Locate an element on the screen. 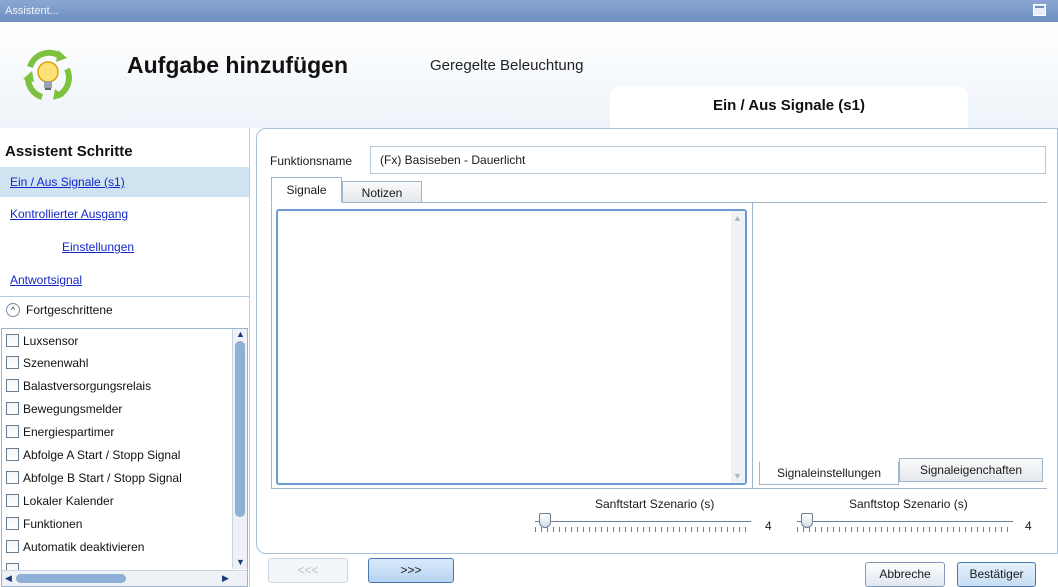  list-item: Bewegungsmelder is located at coordinates (64, 409).